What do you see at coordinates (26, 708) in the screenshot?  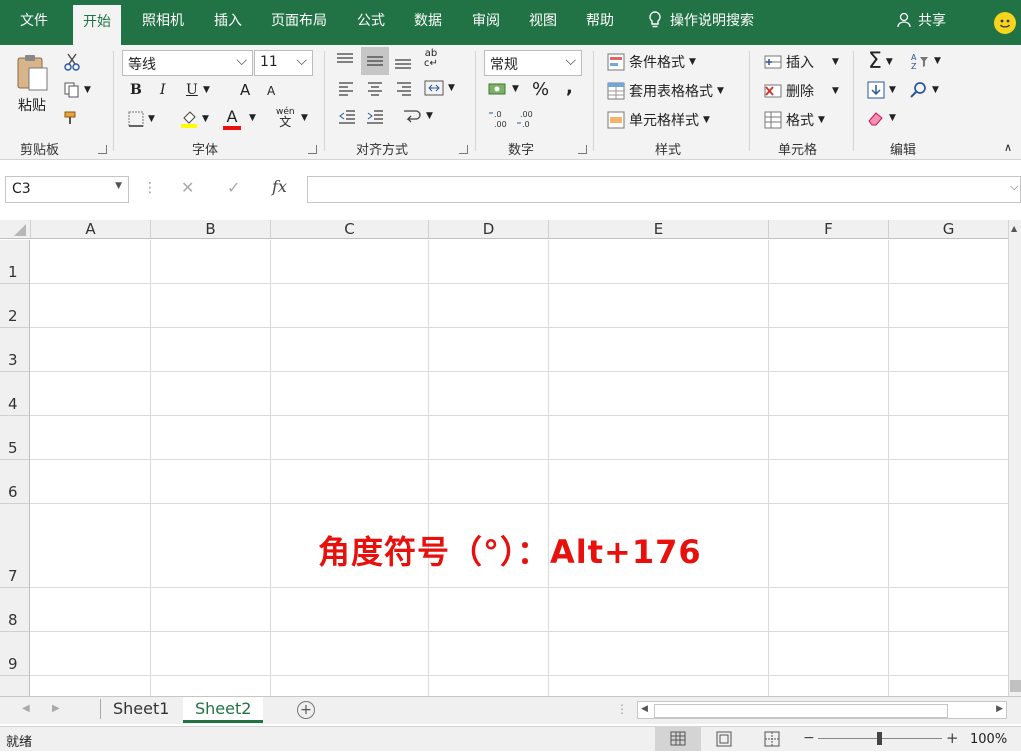 I see `scroll-sheets-left-icon: ◀` at bounding box center [26, 708].